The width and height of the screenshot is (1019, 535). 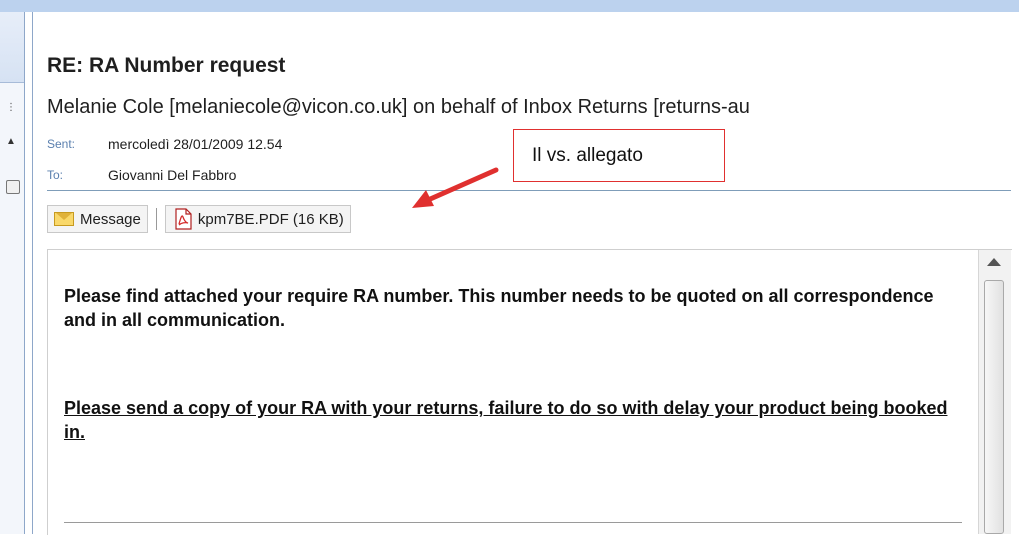 I want to click on attachment-bar: Message kpm7BE.PDF (16 KB), so click(x=199, y=219).